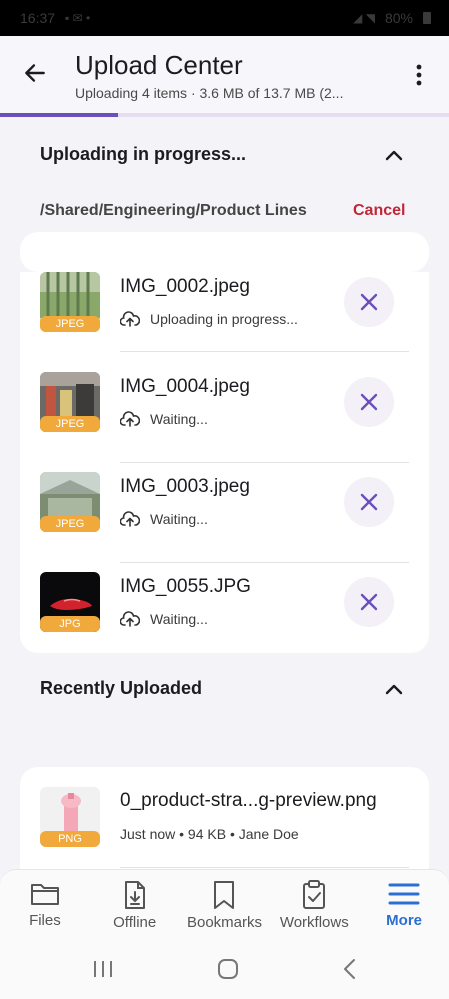  I want to click on bottom-navigation: Files Offline Bookmarks Workflows More, so click(224, 906).